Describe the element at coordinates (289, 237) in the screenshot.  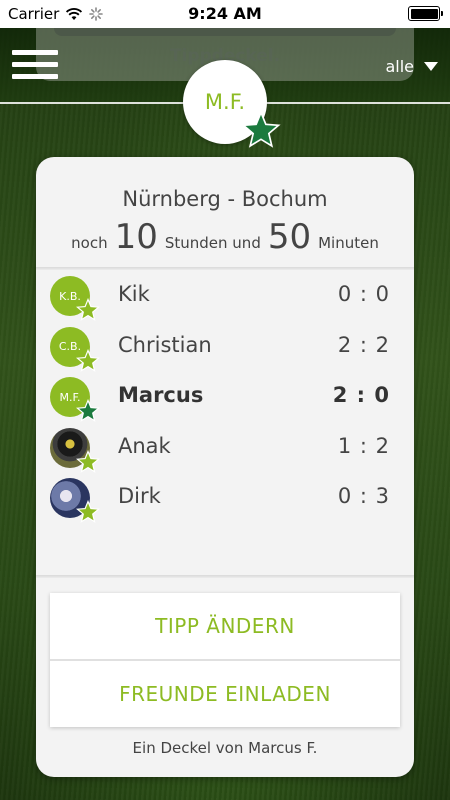
I see `countdown-minutes: 50` at that location.